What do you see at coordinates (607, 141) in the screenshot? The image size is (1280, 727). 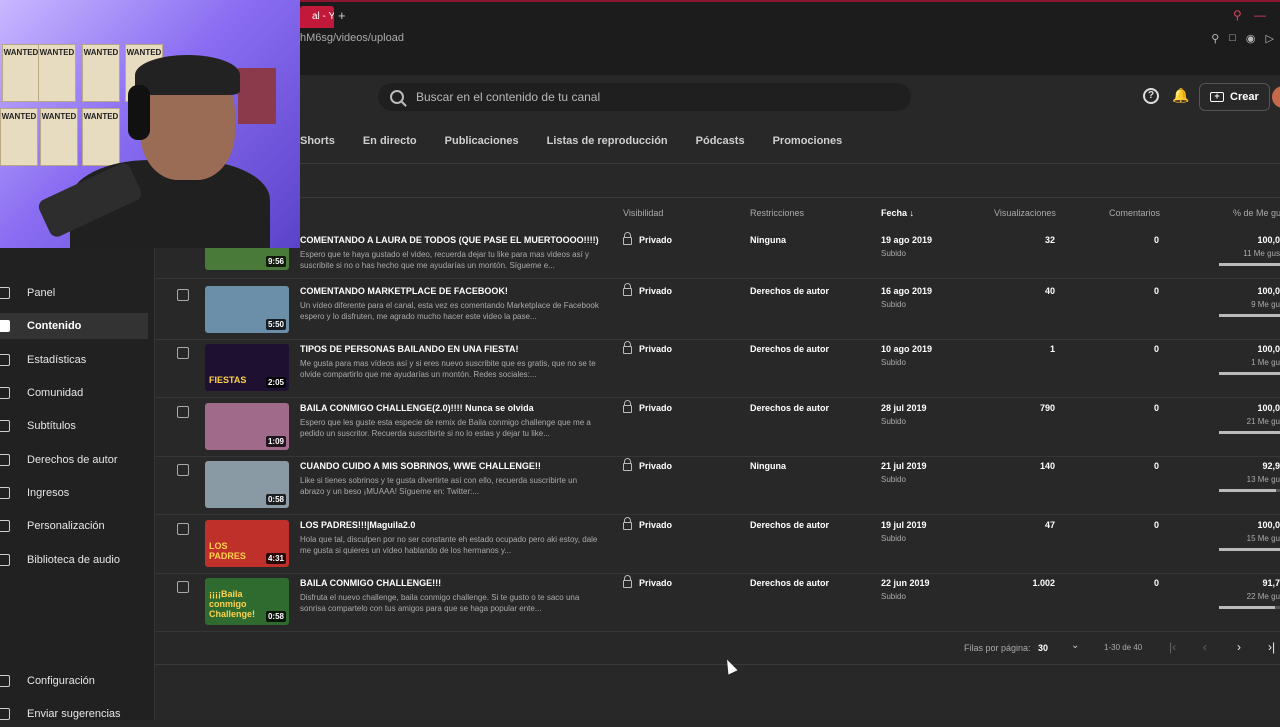 I see `tab-3: Listas de reproducción` at bounding box center [607, 141].